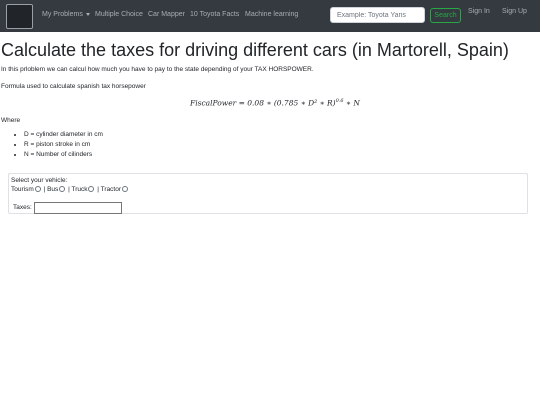  What do you see at coordinates (79, 189) in the screenshot?
I see `option-truck-label: Truck` at bounding box center [79, 189].